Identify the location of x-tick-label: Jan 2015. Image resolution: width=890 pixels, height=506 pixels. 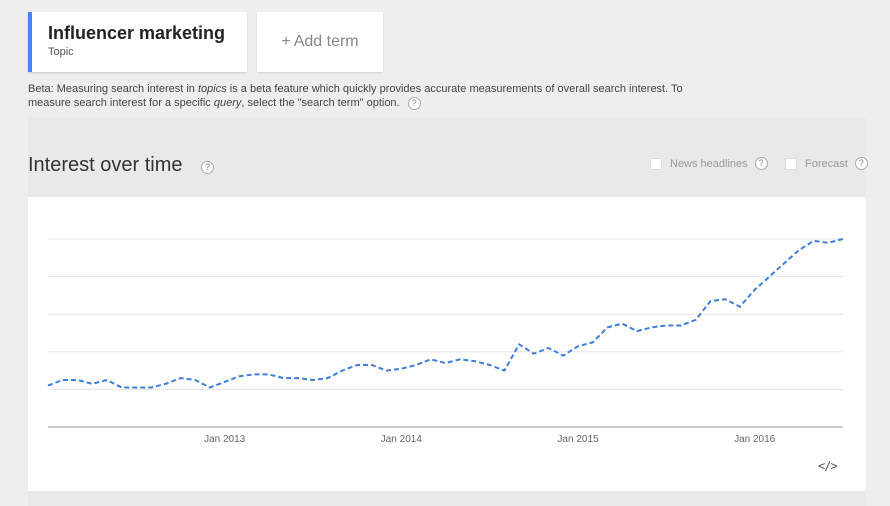
(578, 439).